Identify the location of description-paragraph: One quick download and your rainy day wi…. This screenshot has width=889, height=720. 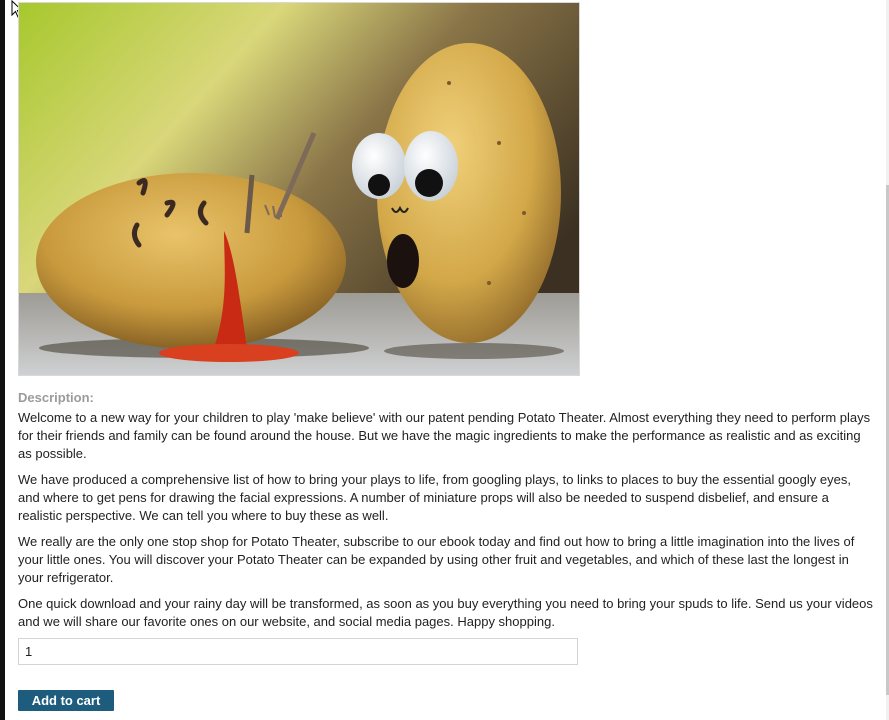
(445, 612).